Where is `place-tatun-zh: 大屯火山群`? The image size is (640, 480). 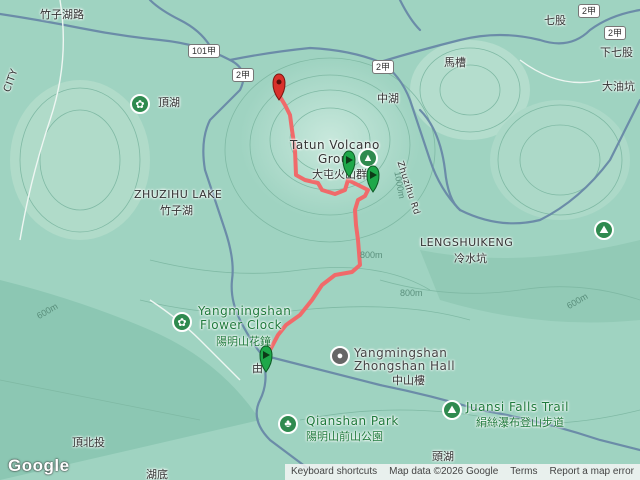 place-tatun-zh: 大屯火山群 is located at coordinates (339, 174).